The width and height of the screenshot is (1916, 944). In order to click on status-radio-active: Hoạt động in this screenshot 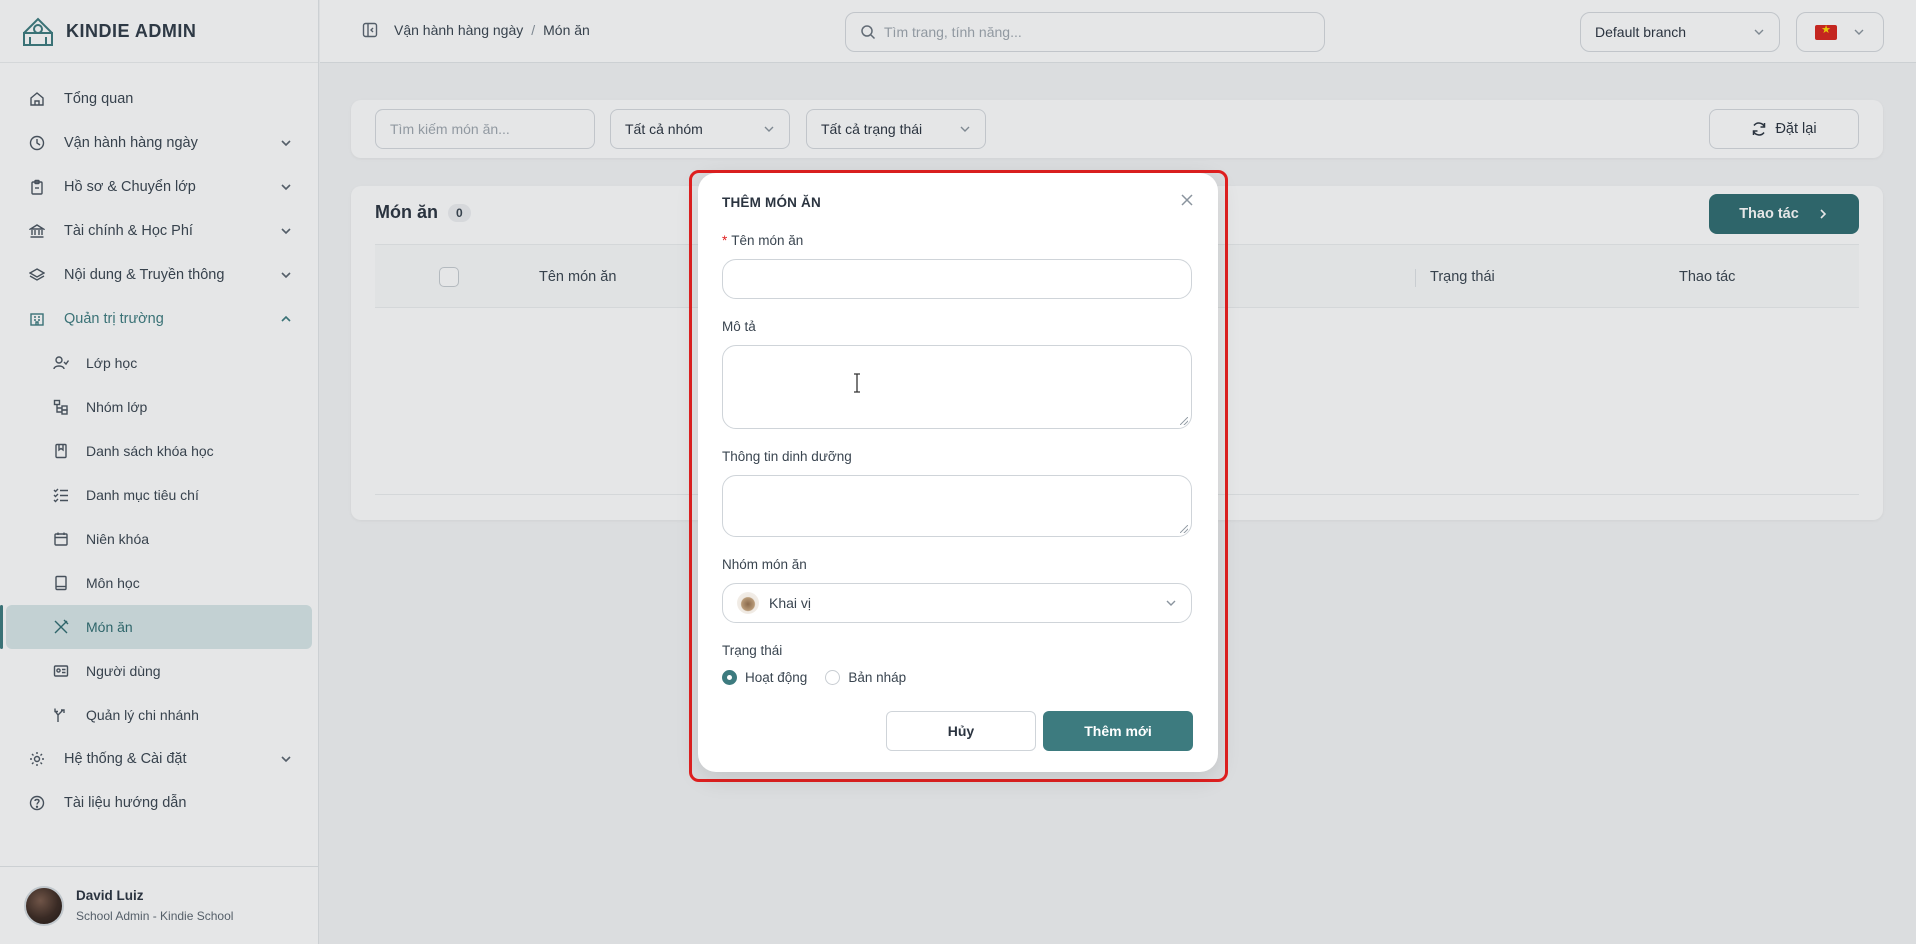, I will do `click(764, 677)`.